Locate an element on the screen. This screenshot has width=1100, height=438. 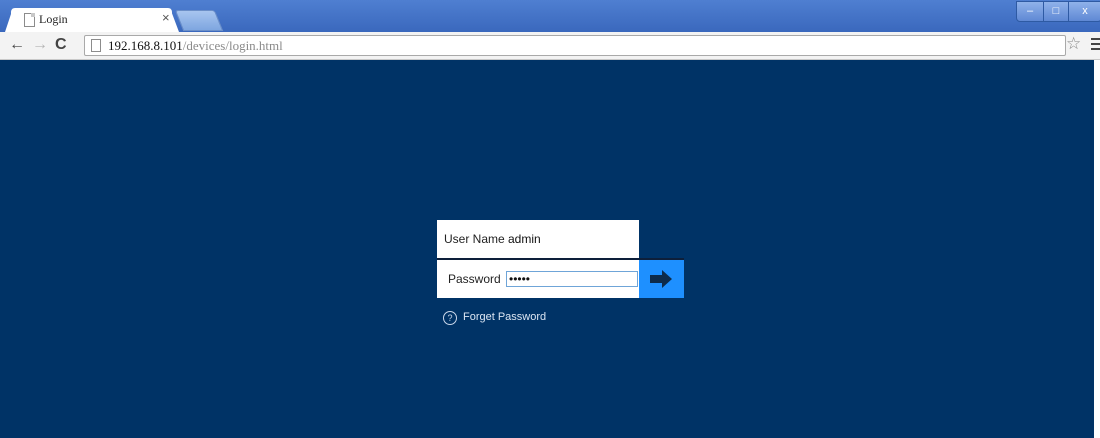
new-tab-button is located at coordinates (199, 20).